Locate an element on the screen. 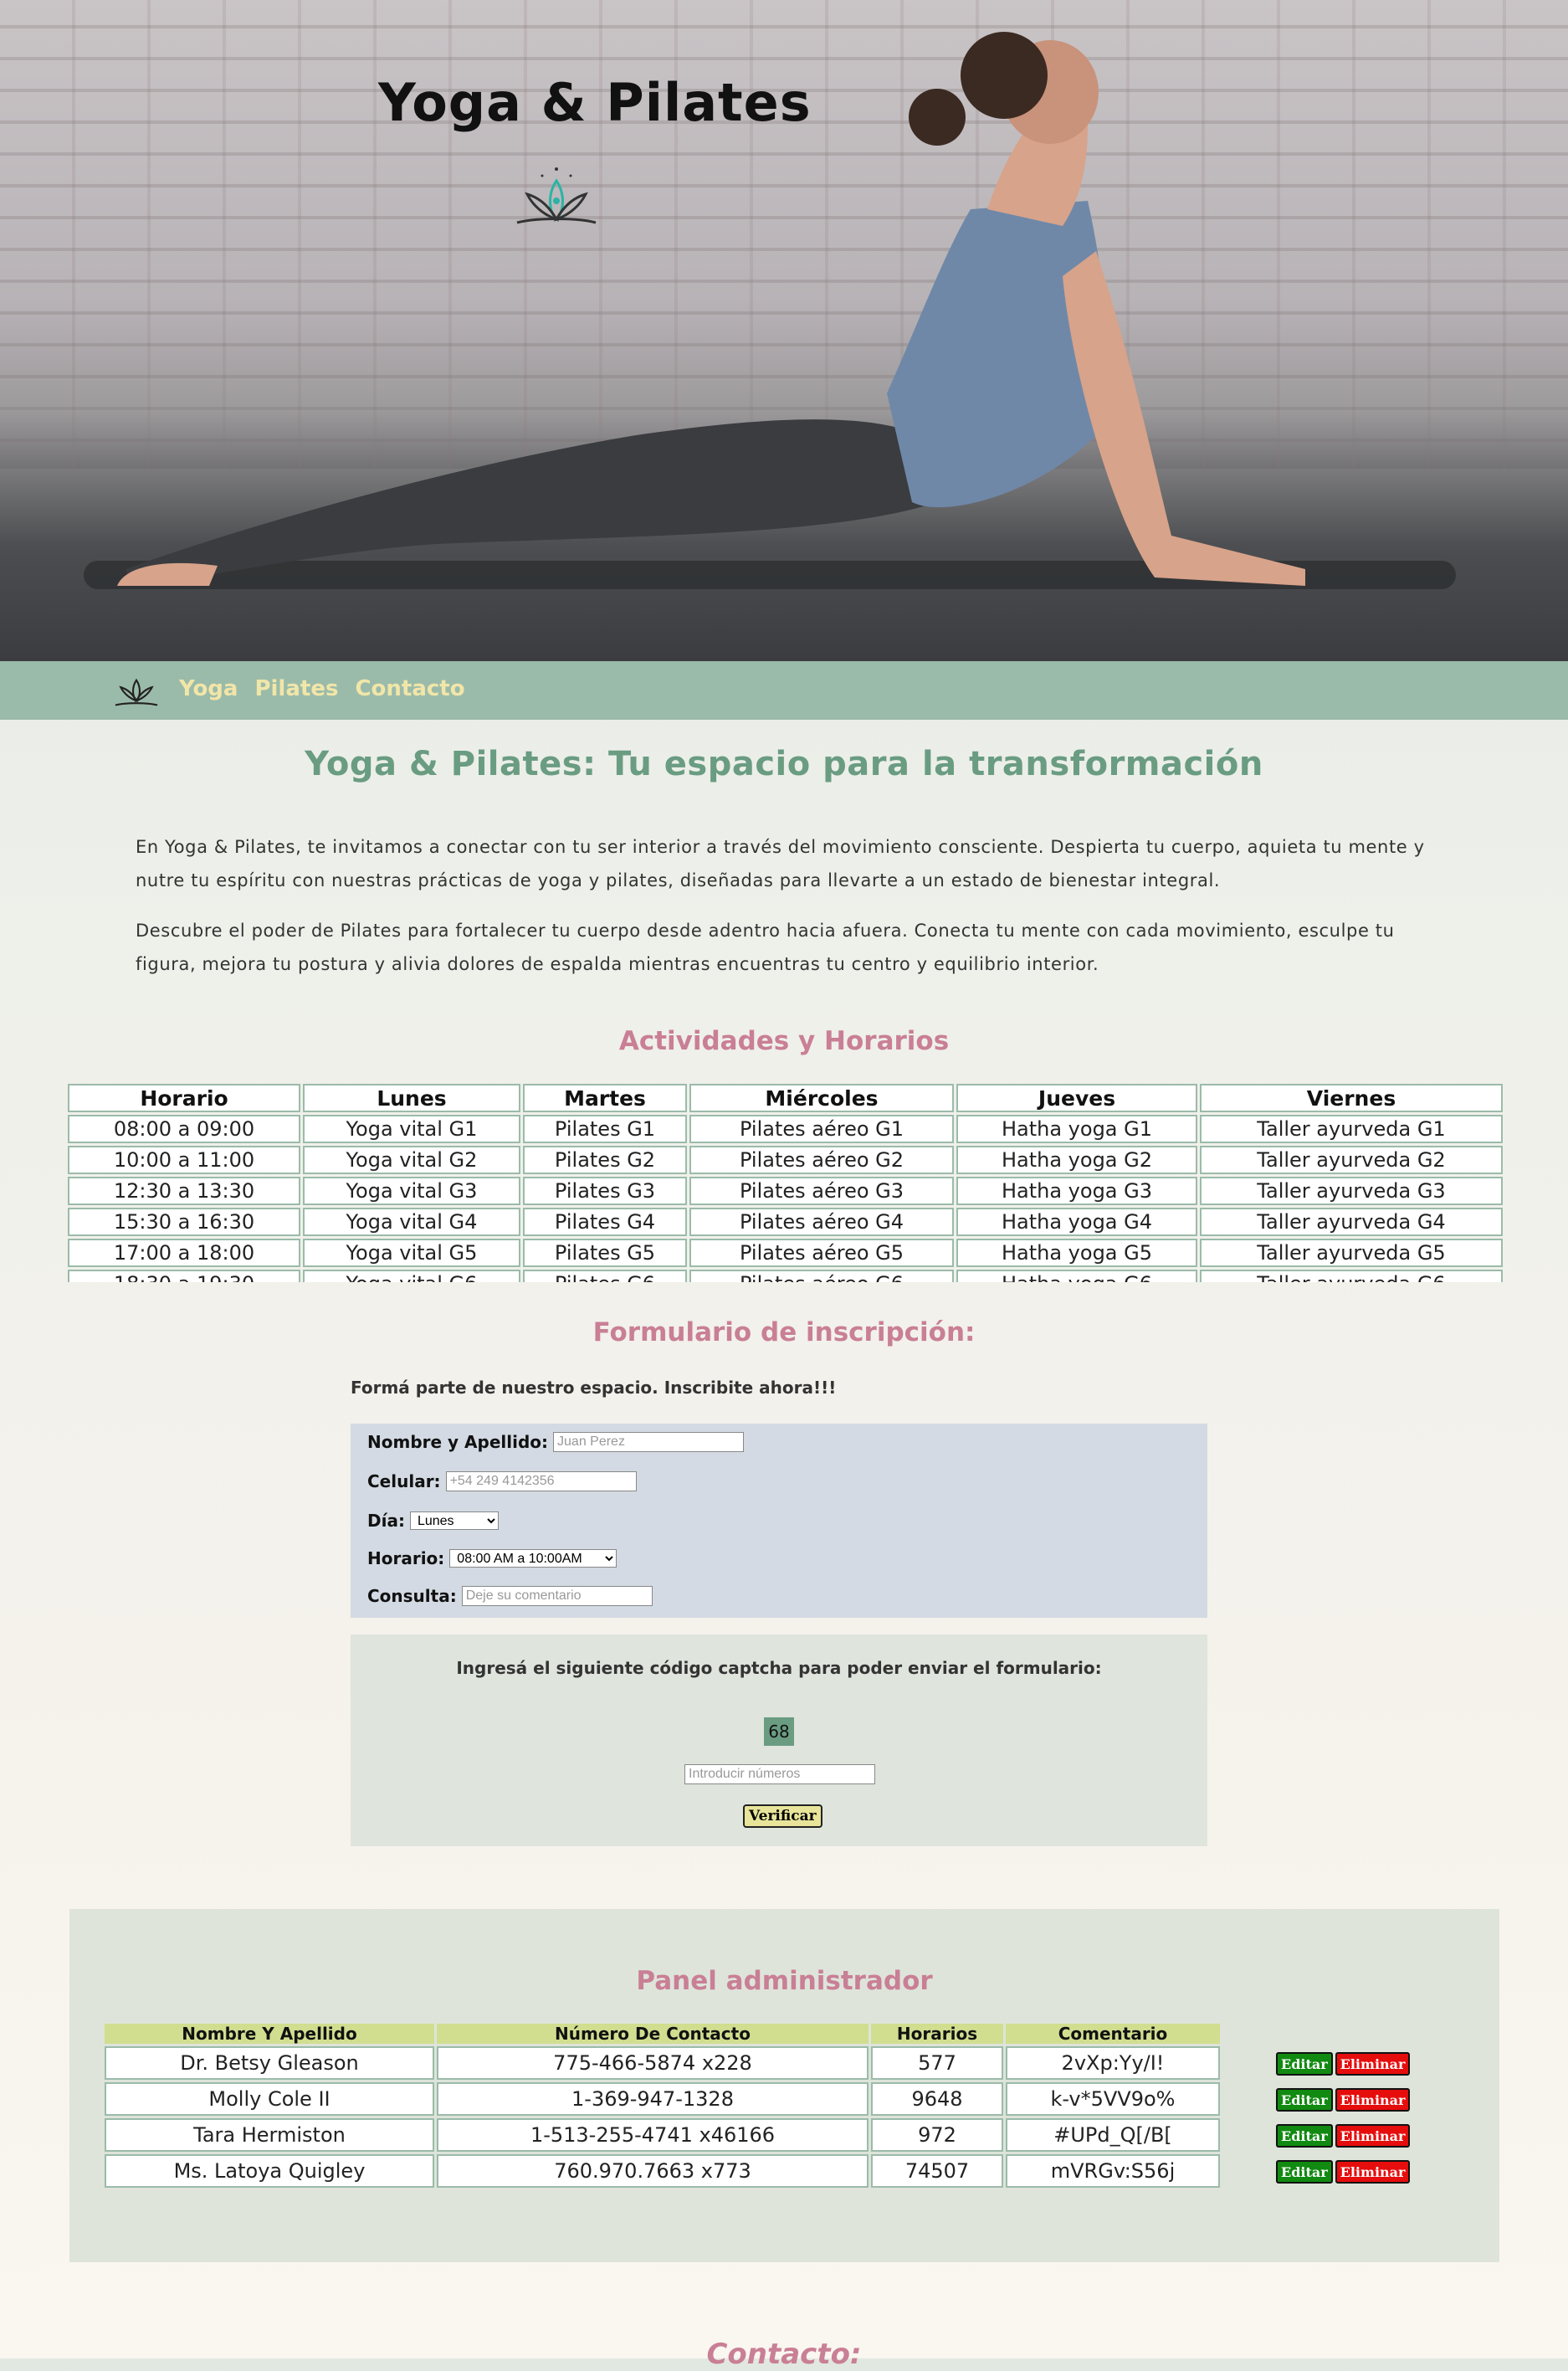  schedule-cell: Yoga vital G6 is located at coordinates (412, 1276).